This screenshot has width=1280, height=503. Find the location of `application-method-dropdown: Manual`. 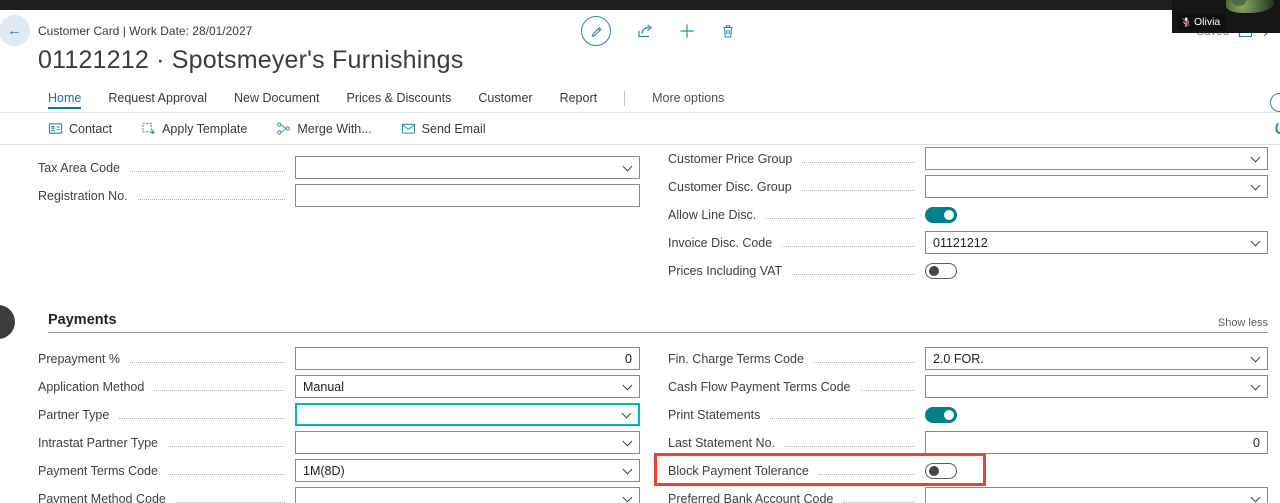

application-method-dropdown: Manual is located at coordinates (467, 386).